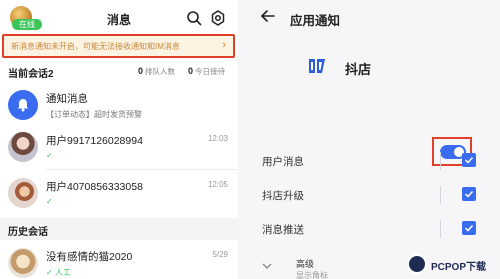  I want to click on list-item-name: 通知消息, so click(67, 99).